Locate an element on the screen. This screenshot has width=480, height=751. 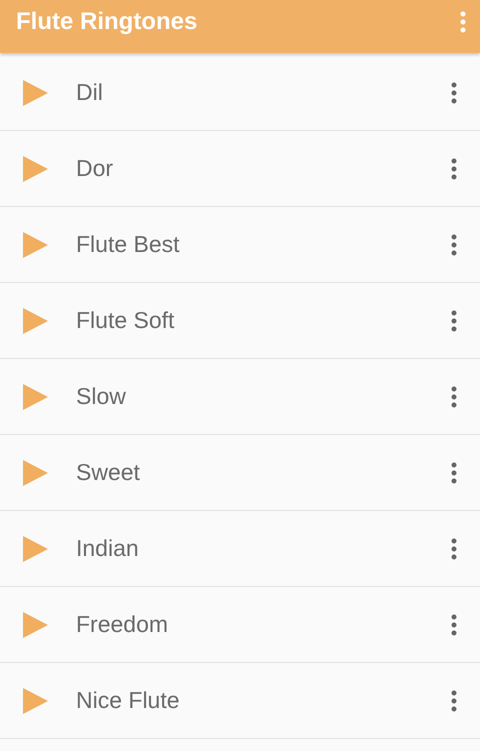
ringtone-item: Dil is located at coordinates (240, 93).